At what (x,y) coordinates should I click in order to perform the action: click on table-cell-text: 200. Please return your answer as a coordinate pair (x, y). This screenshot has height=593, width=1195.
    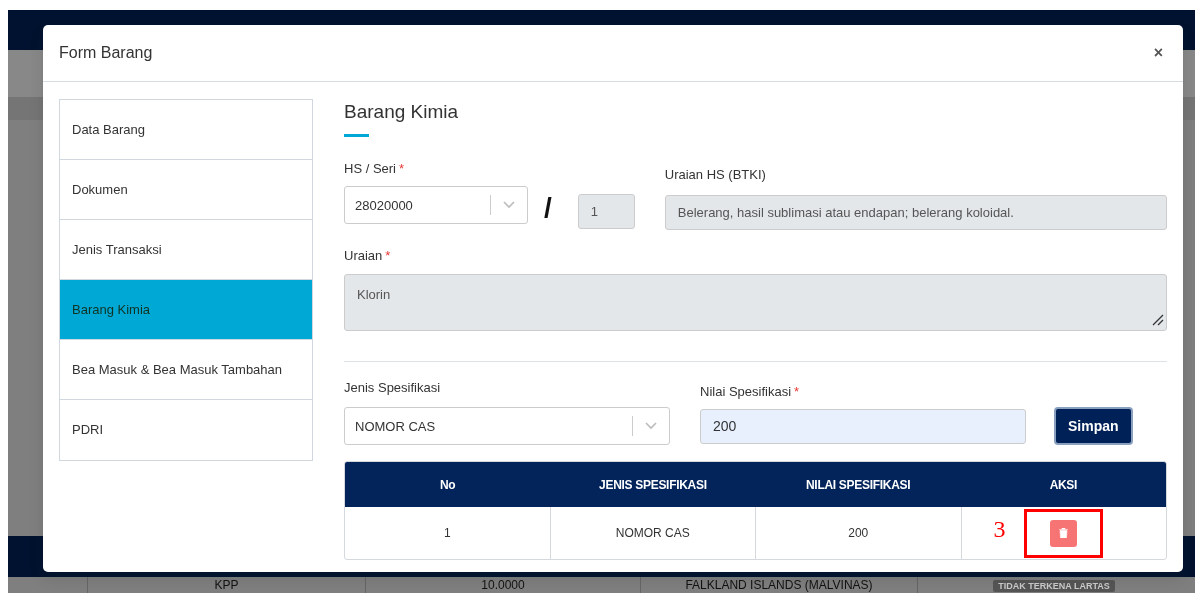
    Looking at the image, I should click on (858, 534).